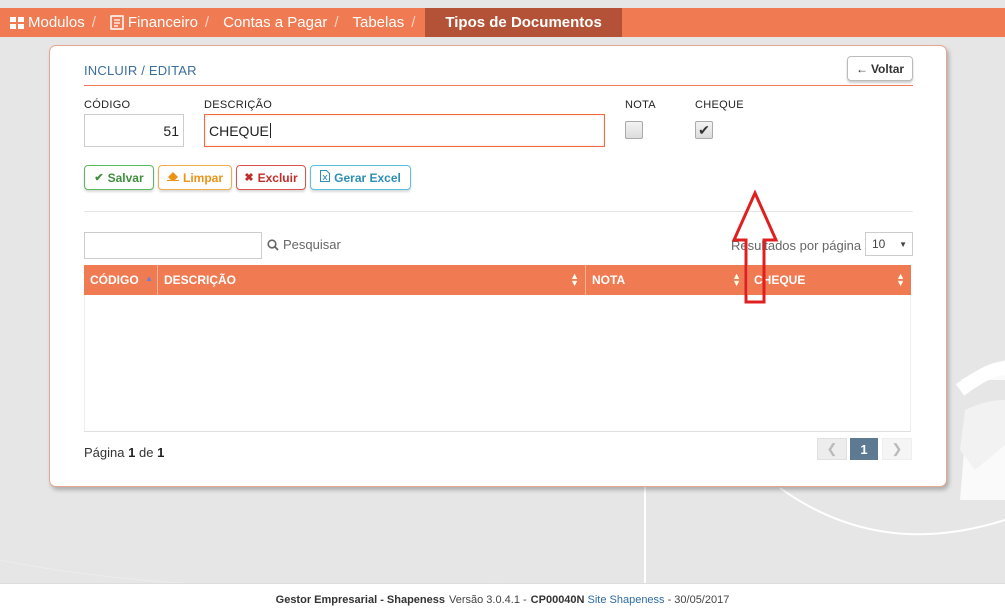  I want to click on save-button: ✔ Salvar, so click(119, 177).